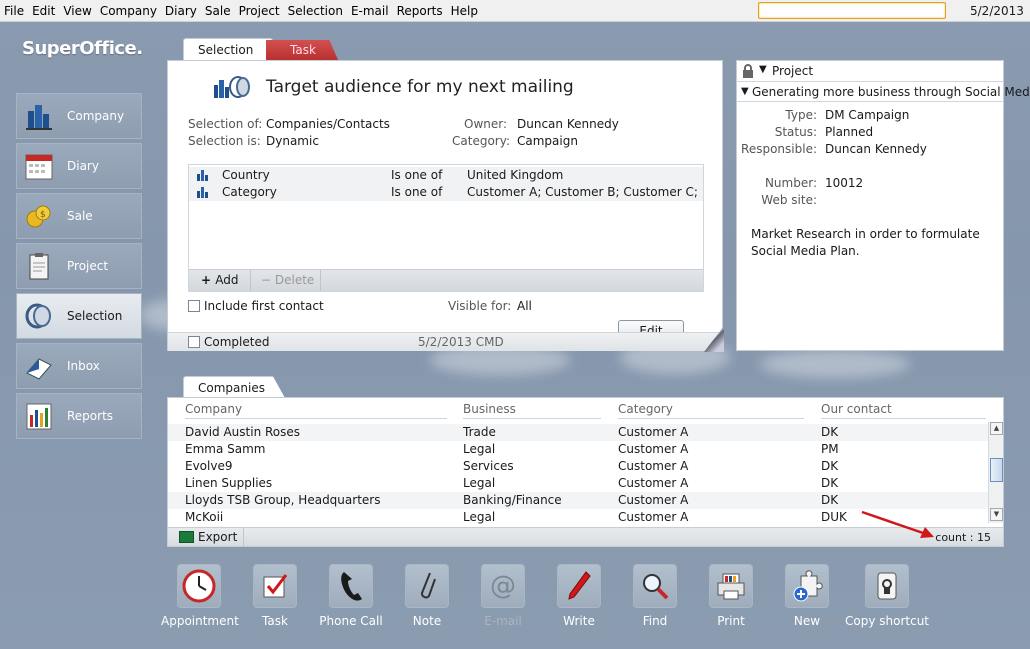 The height and width of the screenshot is (649, 1030). I want to click on plus-icon: +, so click(208, 280).